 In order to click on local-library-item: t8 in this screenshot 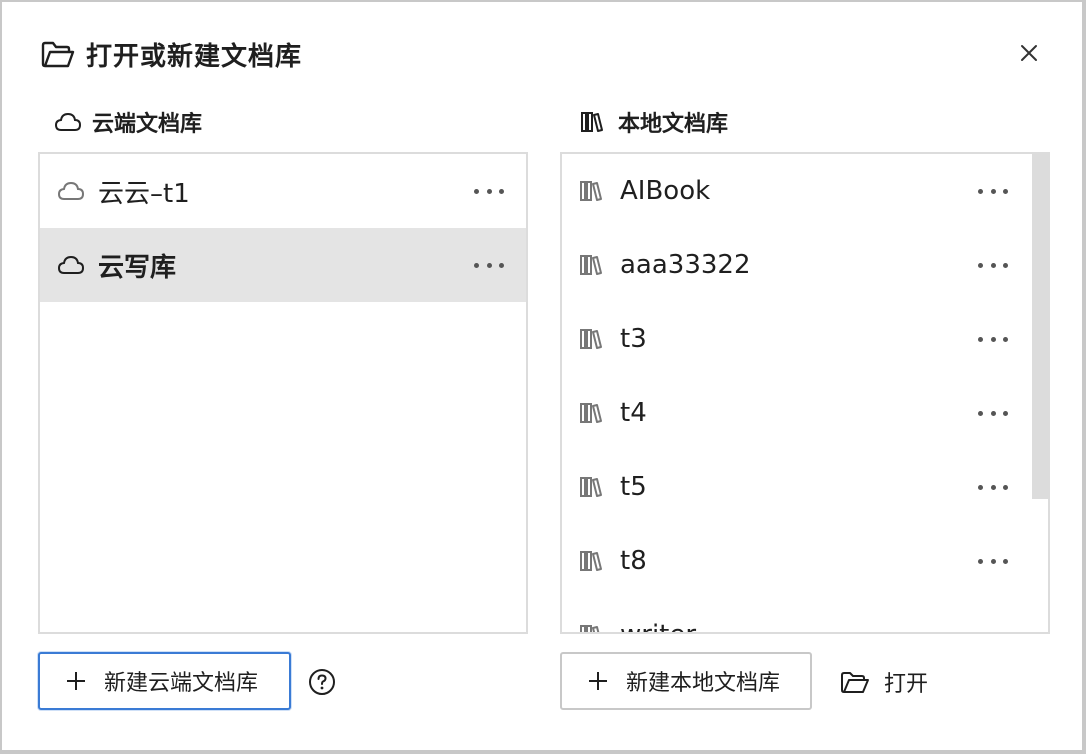, I will do `click(805, 561)`.